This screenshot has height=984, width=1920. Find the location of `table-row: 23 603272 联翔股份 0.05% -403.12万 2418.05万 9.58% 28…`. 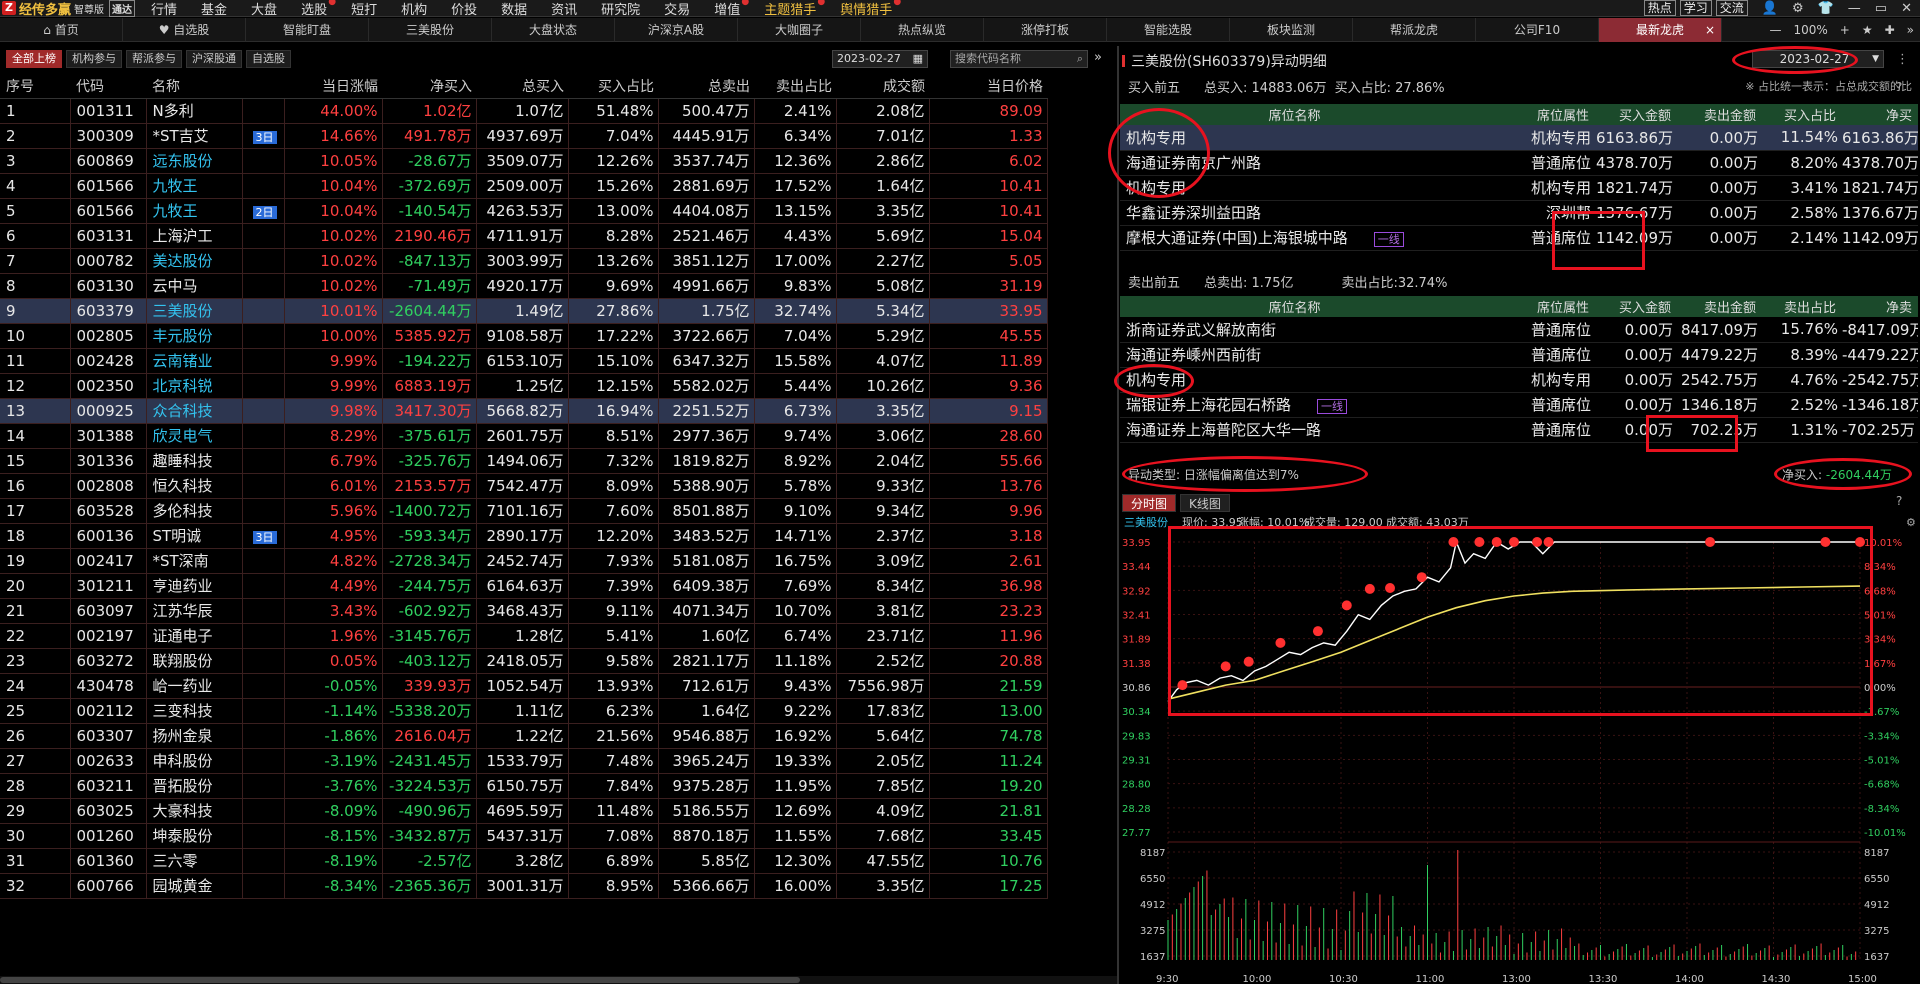

table-row: 23 603272 联翔股份 0.05% -403.12万 2418.05万 9.58% 28… is located at coordinates (524, 661).